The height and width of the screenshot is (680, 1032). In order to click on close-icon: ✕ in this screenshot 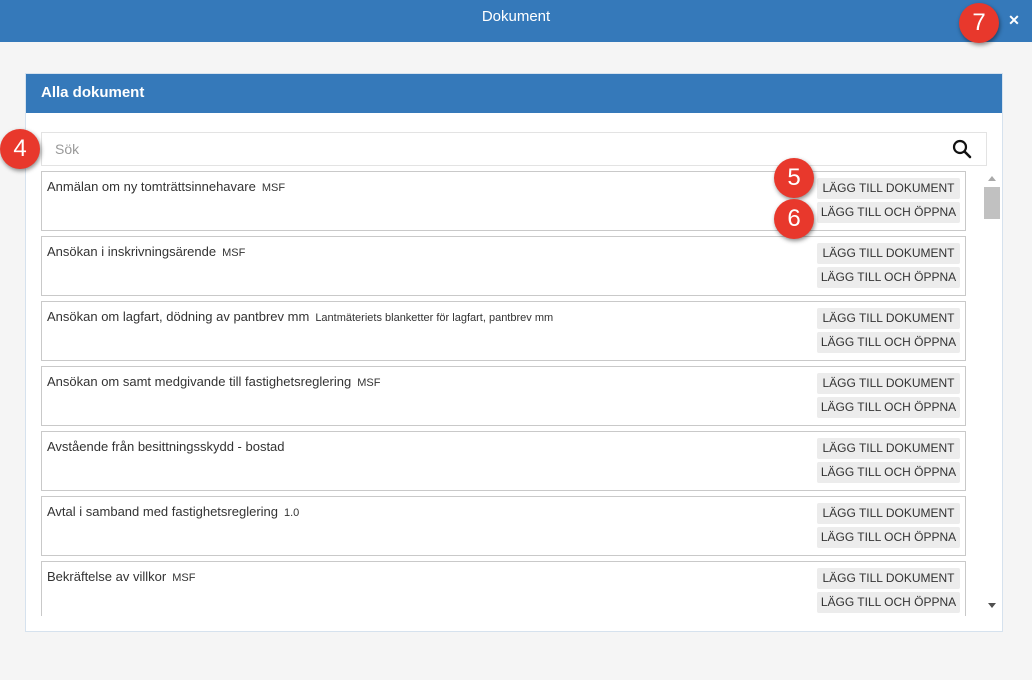, I will do `click(1014, 20)`.